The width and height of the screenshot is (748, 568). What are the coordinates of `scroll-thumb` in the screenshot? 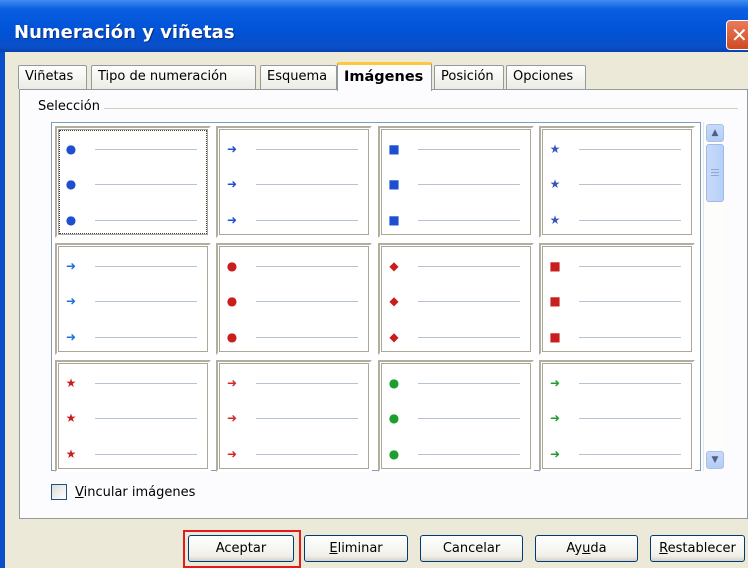 It's located at (715, 173).